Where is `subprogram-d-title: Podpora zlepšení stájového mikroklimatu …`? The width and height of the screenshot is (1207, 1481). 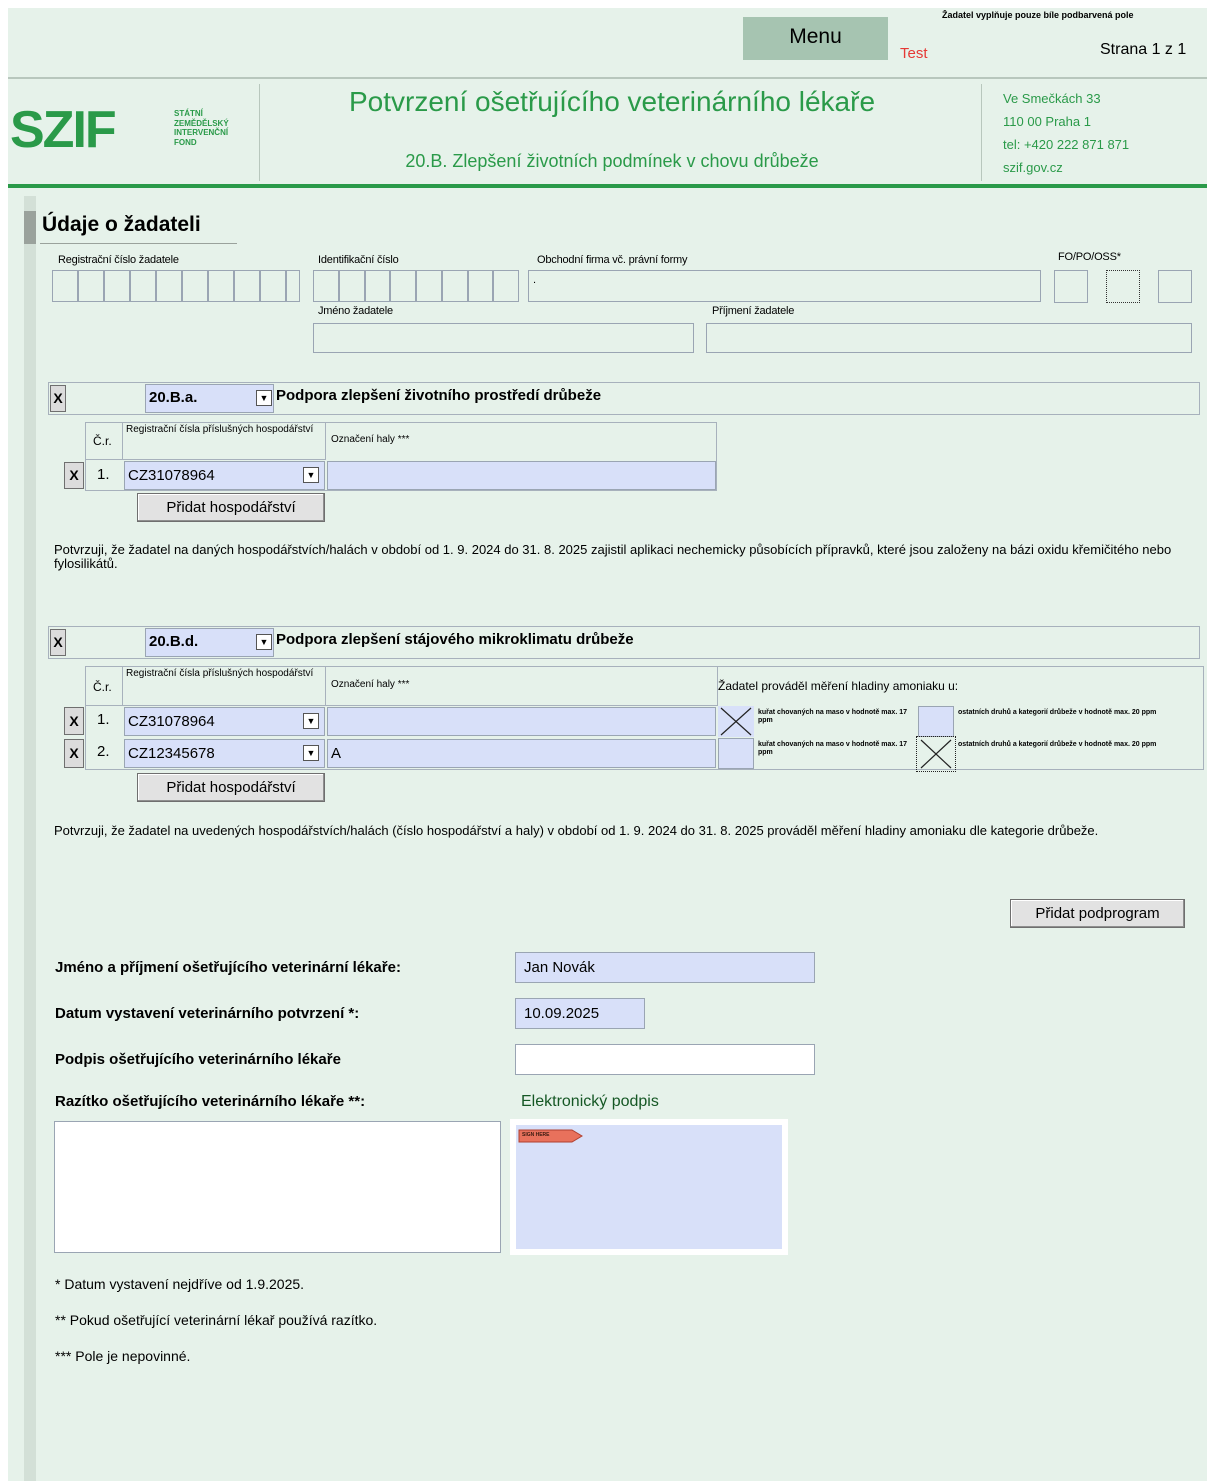
subprogram-d-title: Podpora zlepšení stájového mikroklimatu … is located at coordinates (455, 639).